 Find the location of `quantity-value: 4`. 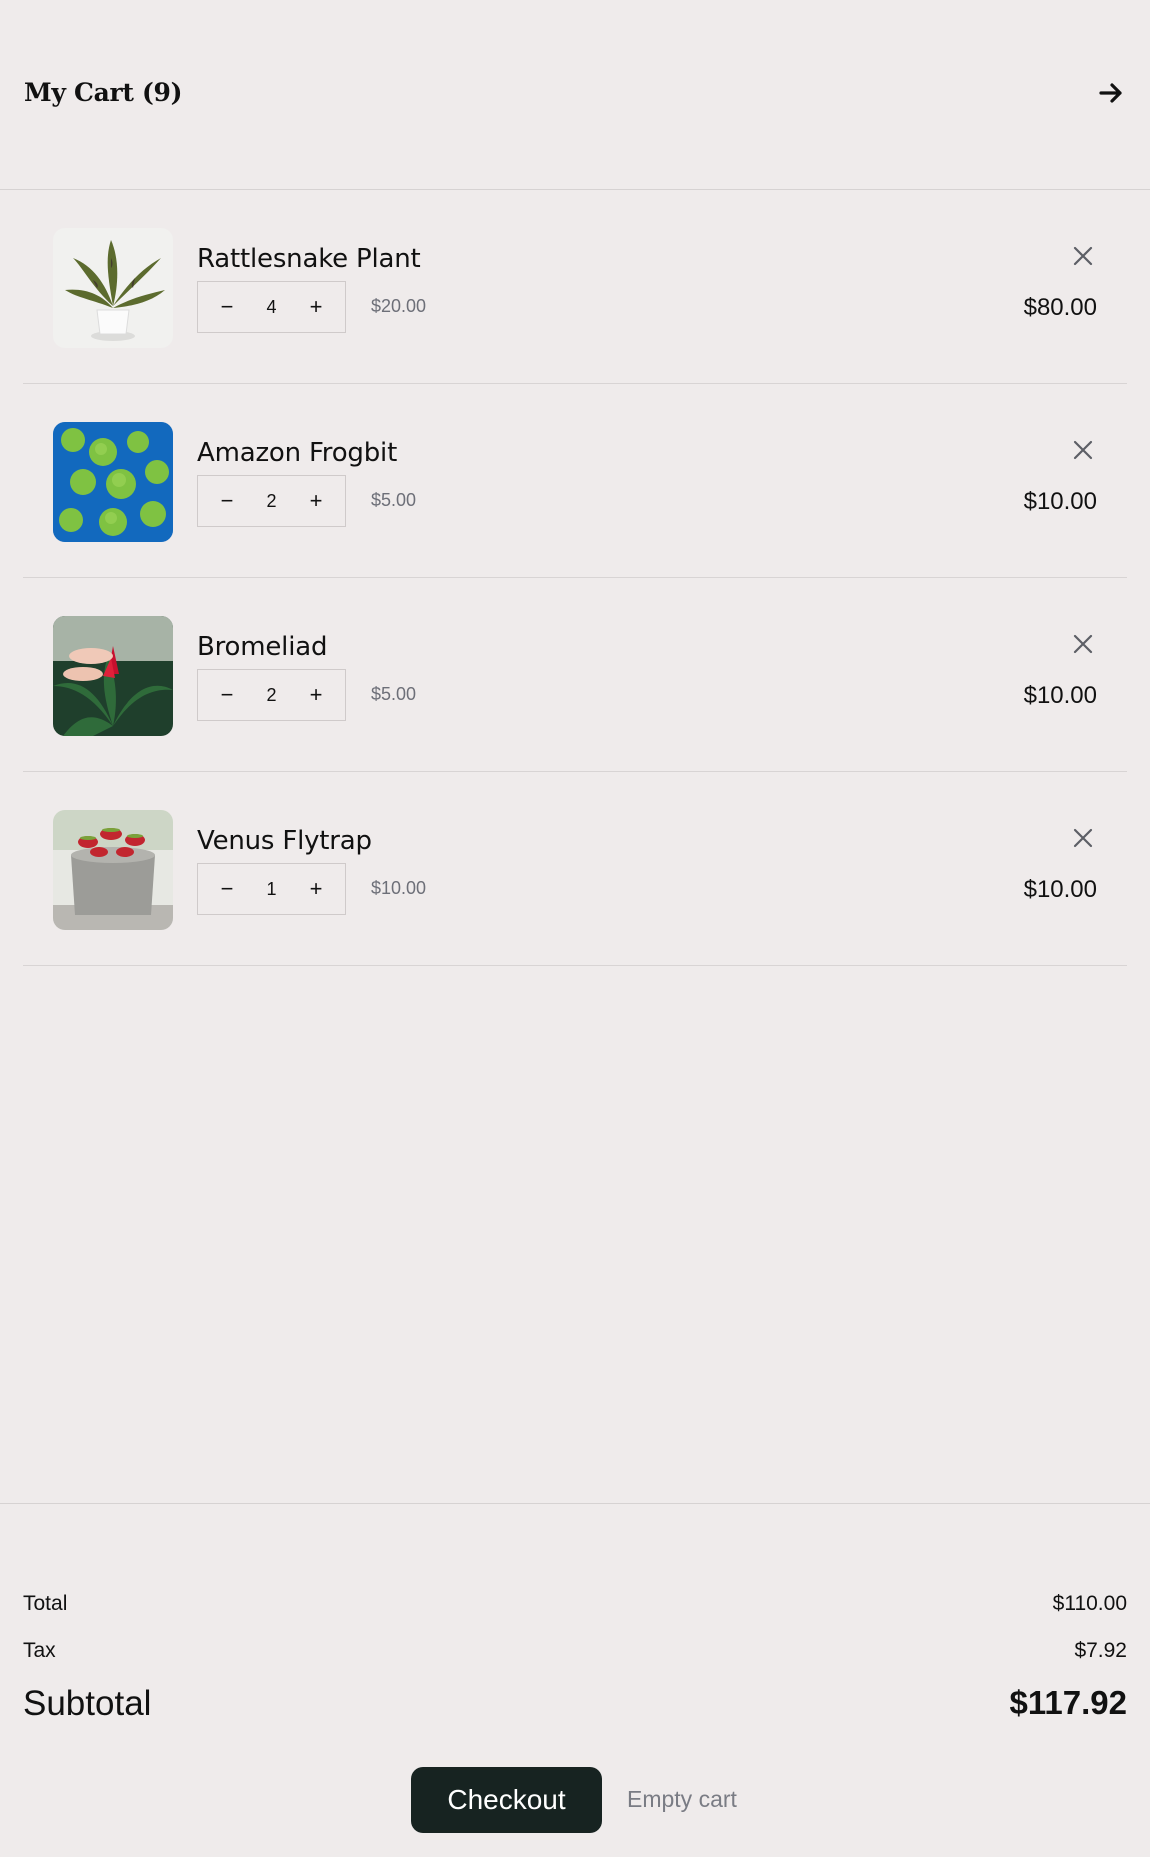

quantity-value: 4 is located at coordinates (271, 307).